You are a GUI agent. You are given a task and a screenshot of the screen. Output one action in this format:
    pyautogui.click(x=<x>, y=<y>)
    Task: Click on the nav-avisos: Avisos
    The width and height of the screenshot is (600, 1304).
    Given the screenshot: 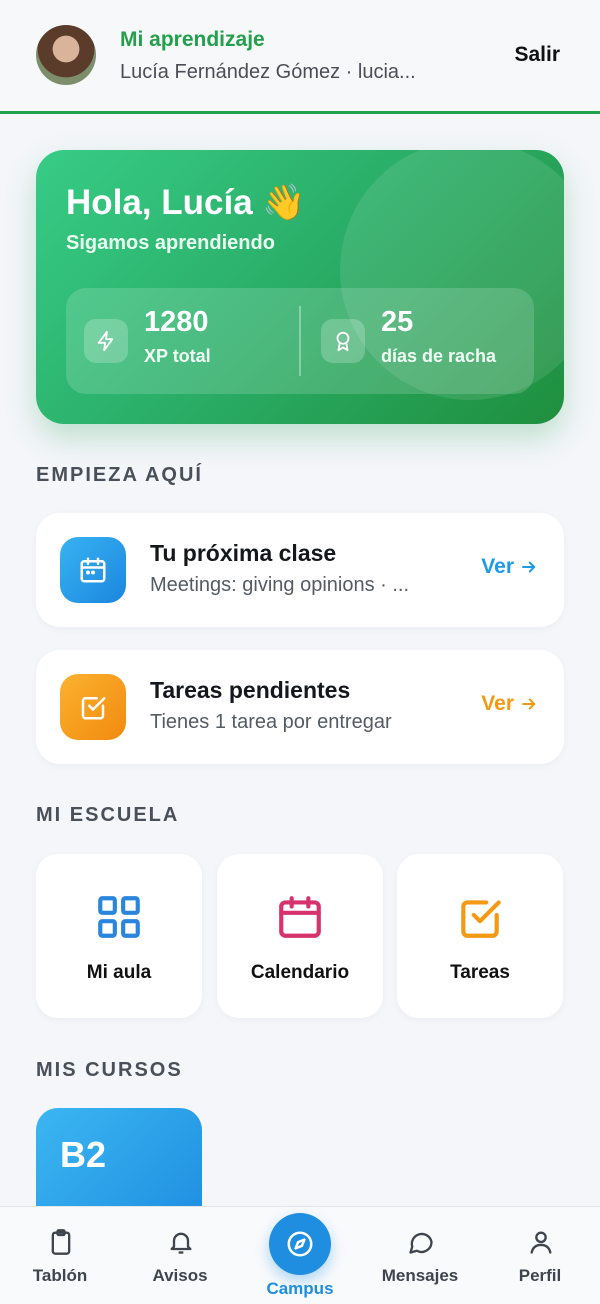 What is the action you would take?
    pyautogui.click(x=180, y=1255)
    